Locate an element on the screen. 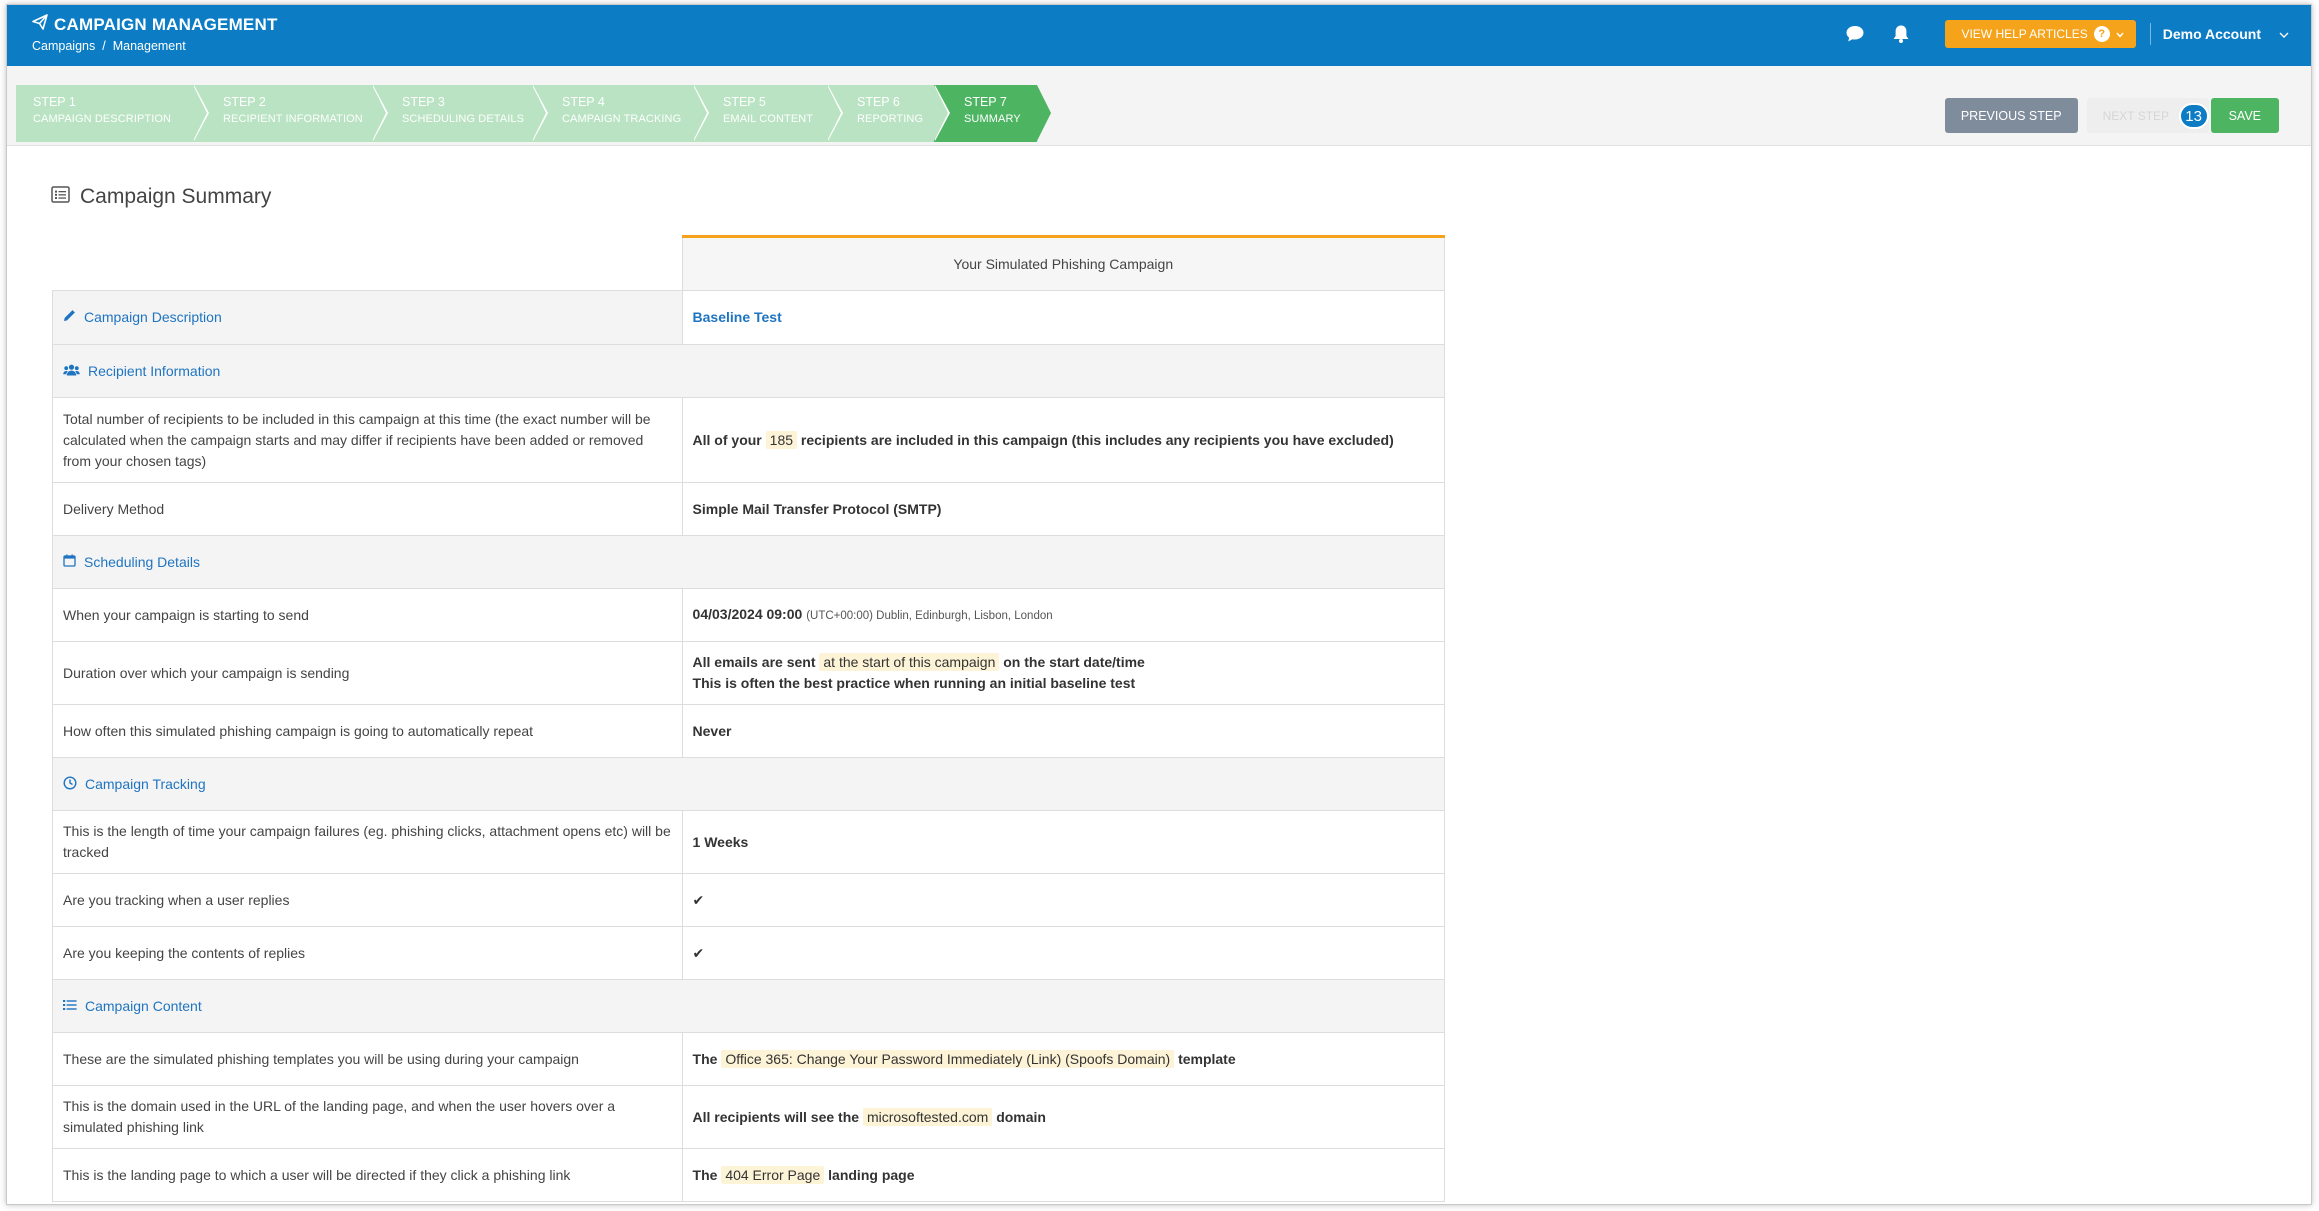 The image size is (2319, 1211). section-row-content: Campaign Content is located at coordinates (748, 1006).